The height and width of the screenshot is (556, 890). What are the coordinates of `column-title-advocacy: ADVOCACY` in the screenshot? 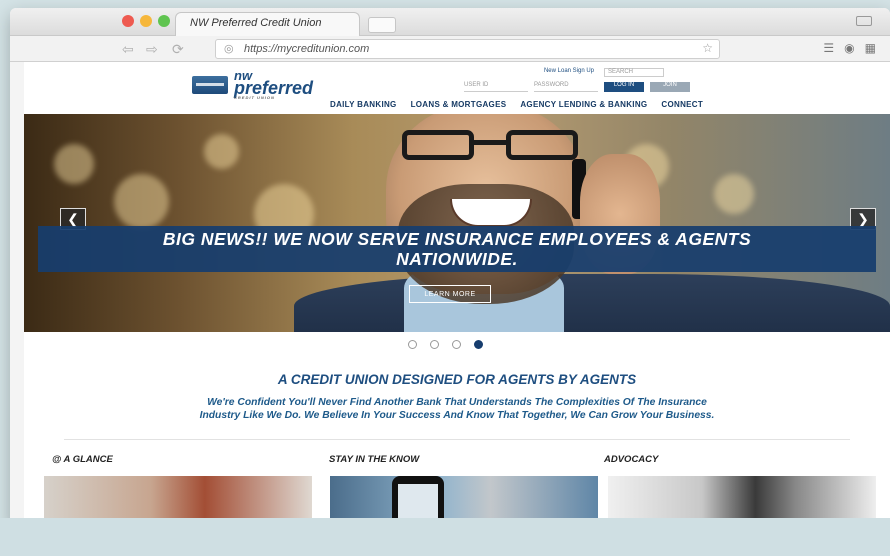 It's located at (631, 459).